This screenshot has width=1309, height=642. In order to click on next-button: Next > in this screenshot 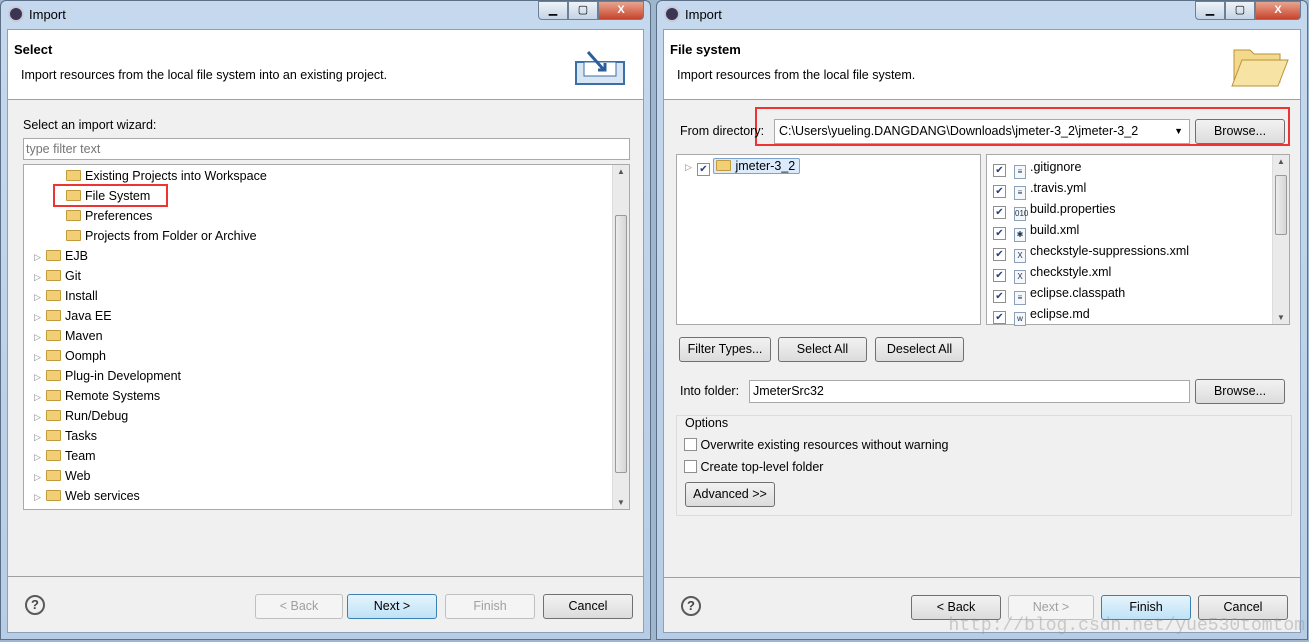, I will do `click(392, 606)`.